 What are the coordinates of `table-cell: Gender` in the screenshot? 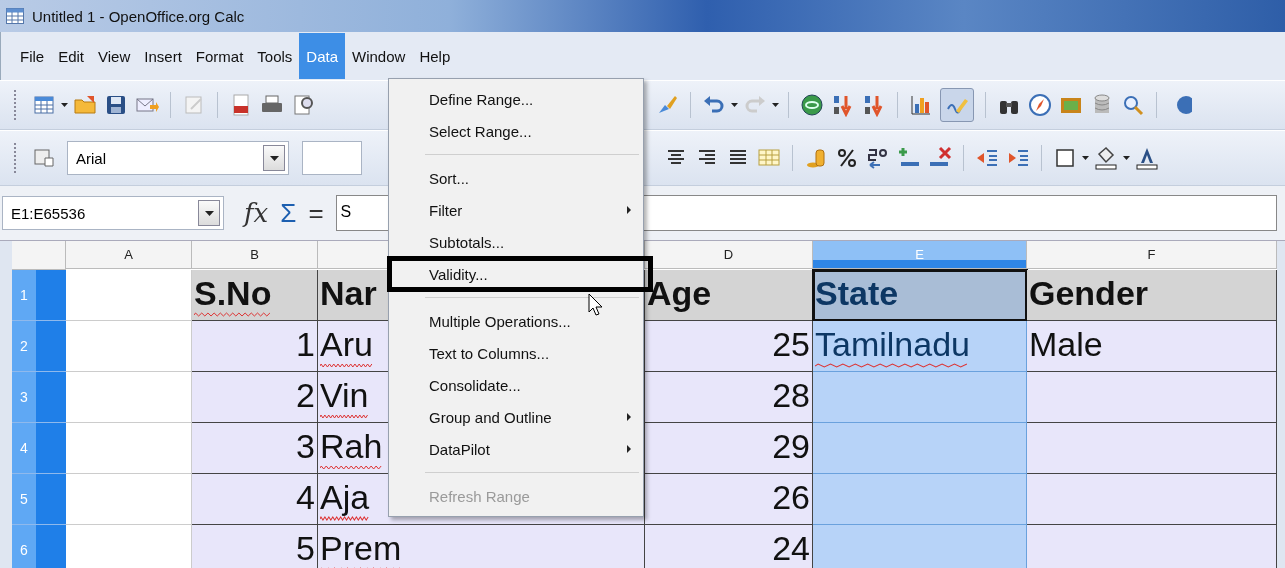 It's located at (1152, 295).